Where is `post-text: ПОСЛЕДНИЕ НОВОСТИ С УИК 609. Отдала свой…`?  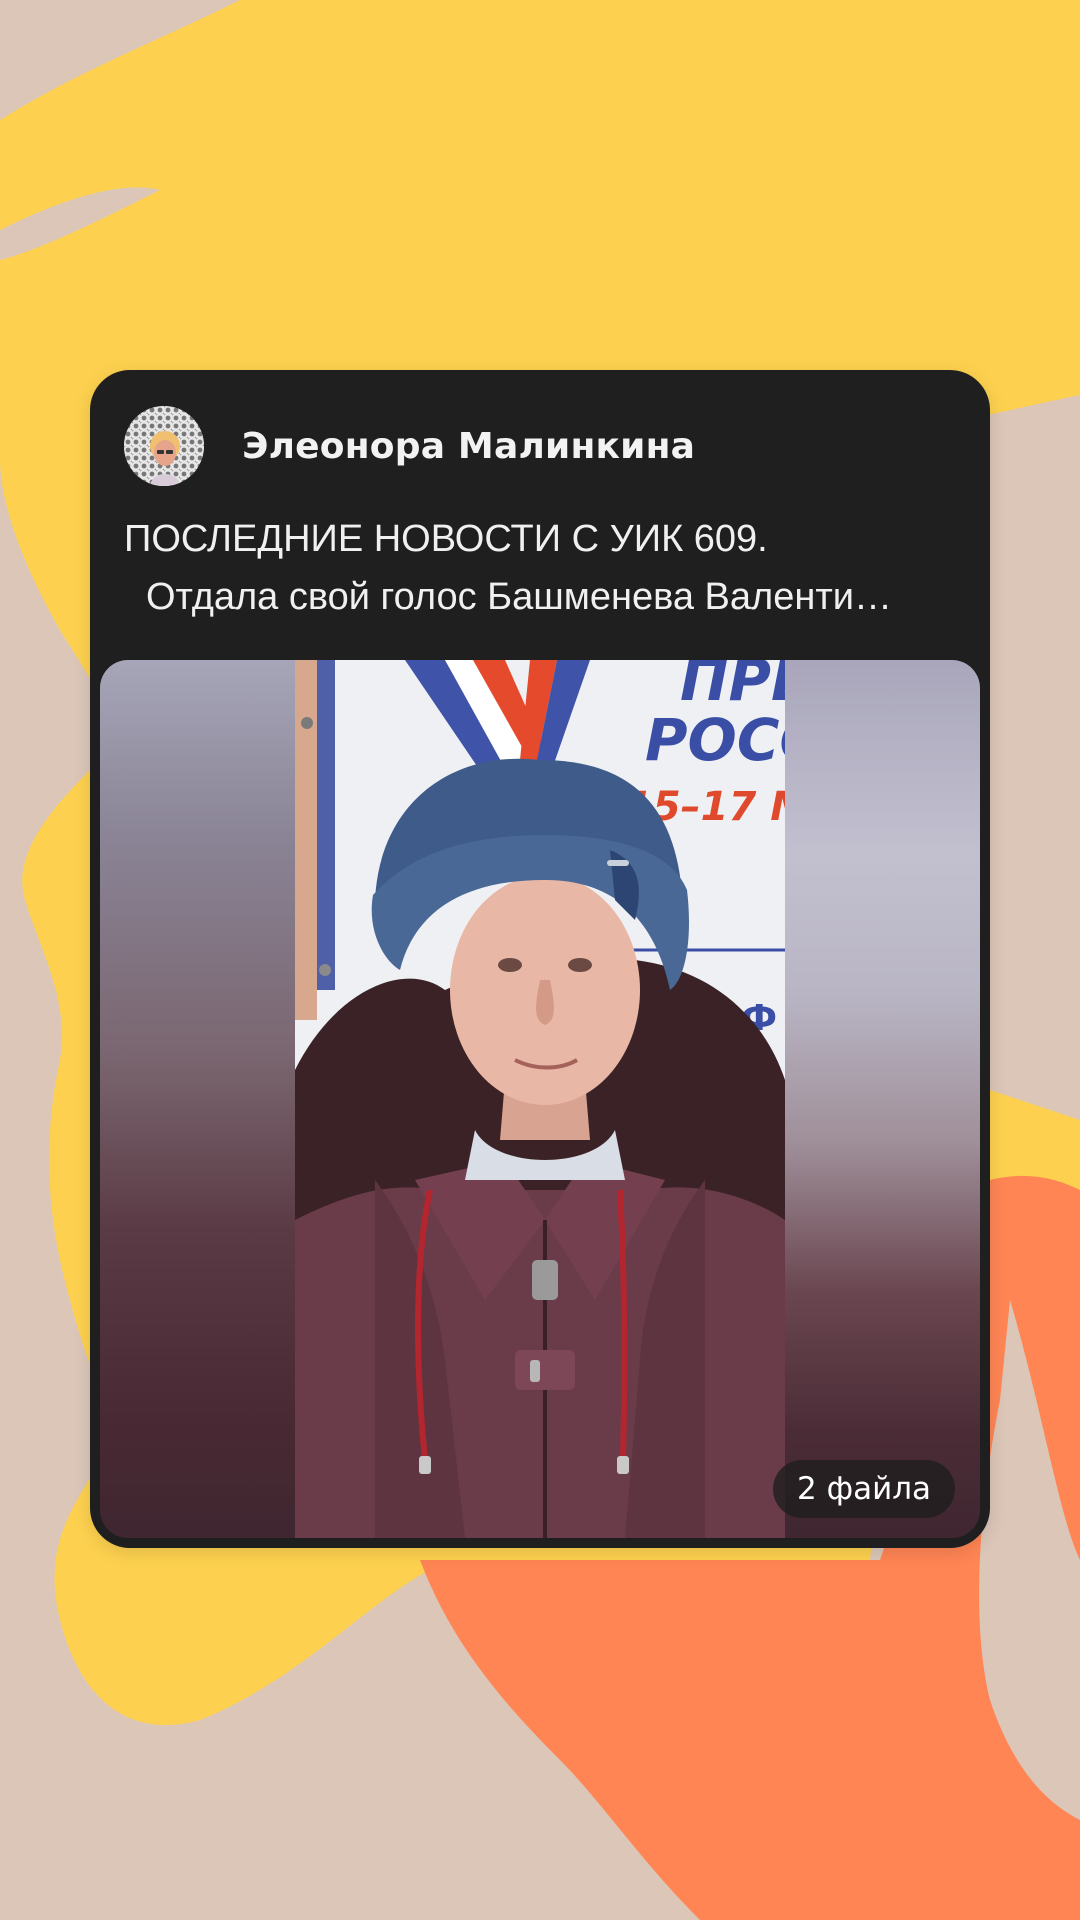 post-text: ПОСЛЕДНИЕ НОВОСТИ С УИК 609. Отдала свой… is located at coordinates (544, 568).